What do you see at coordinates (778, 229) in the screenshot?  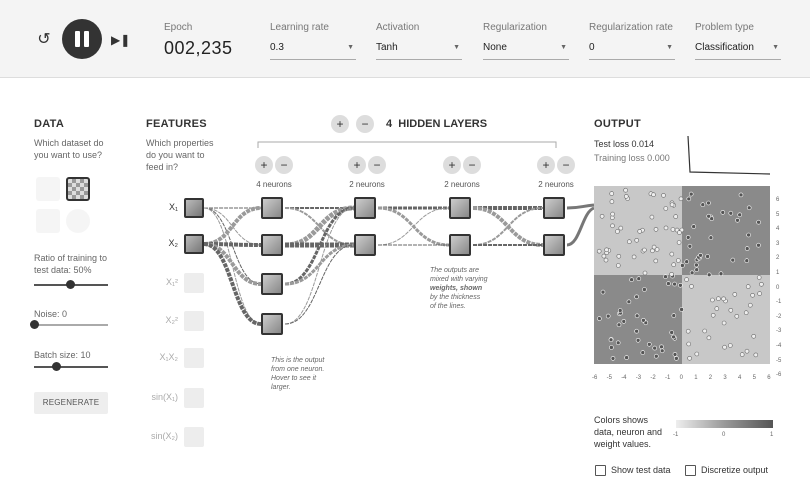 I see `y-axis-tick: 4` at bounding box center [778, 229].